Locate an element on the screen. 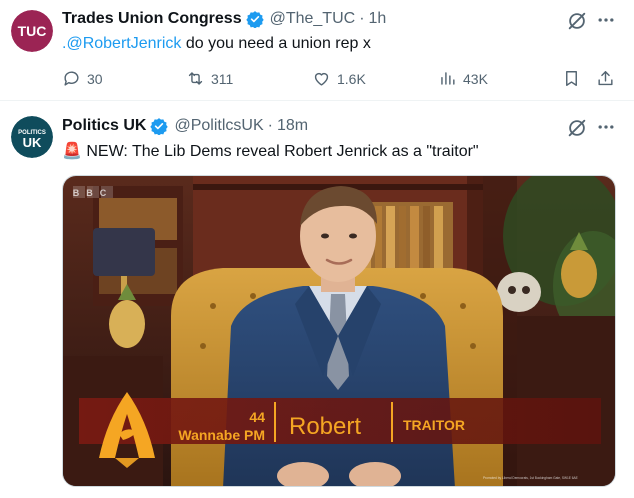 The image size is (634, 498). avatar-politics-uk: POLITICS UK is located at coordinates (32, 137).